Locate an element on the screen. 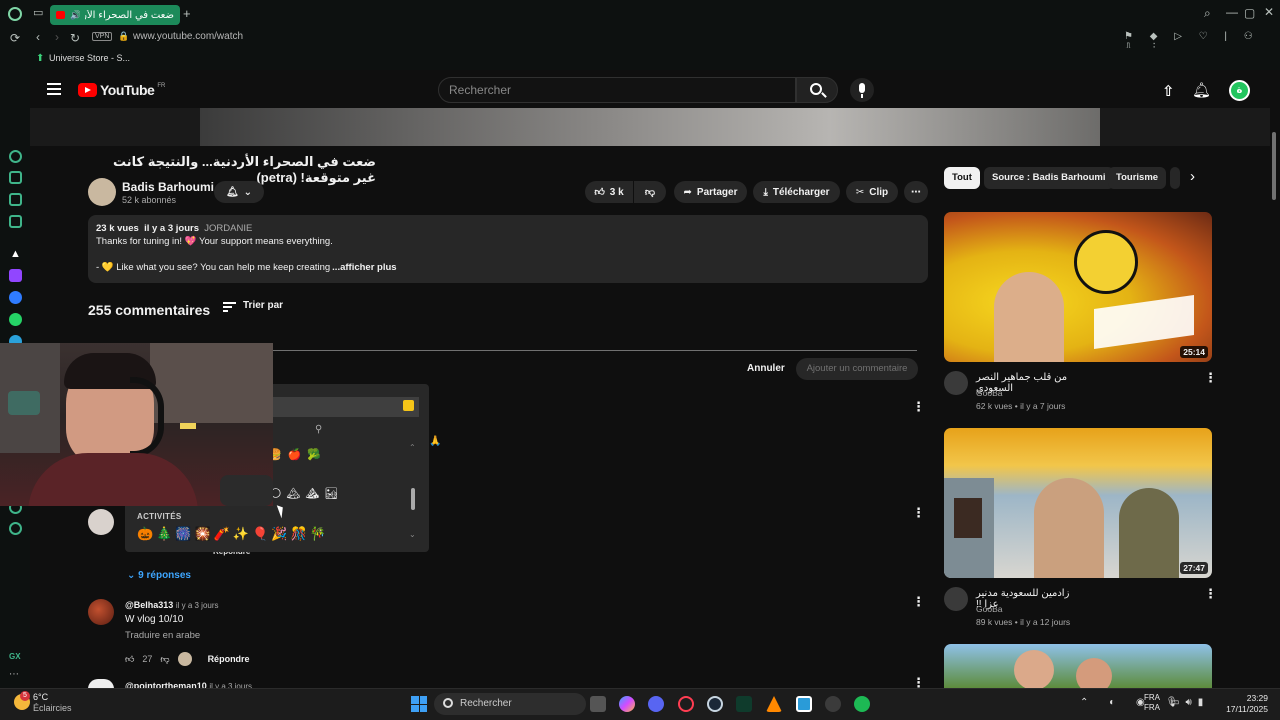 This screenshot has width=1280, height=720. chip-overflow is located at coordinates (1175, 178).